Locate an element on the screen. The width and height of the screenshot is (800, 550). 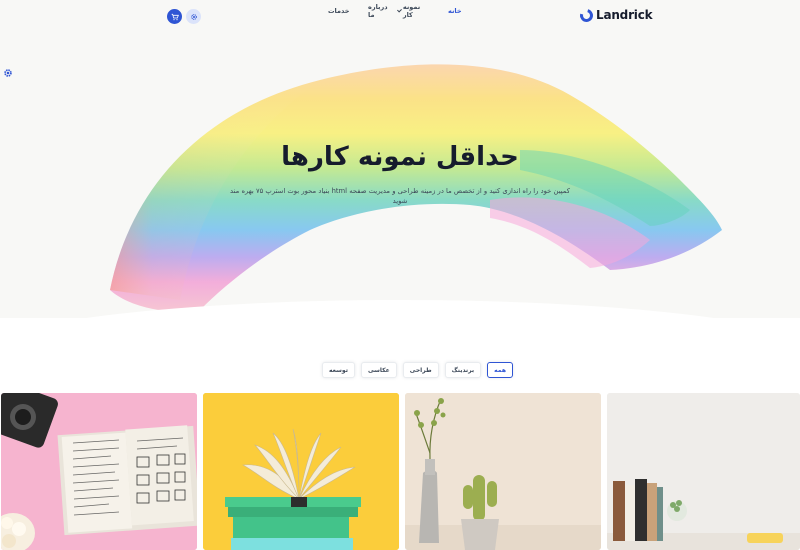
cart-icon is located at coordinates (175, 16).